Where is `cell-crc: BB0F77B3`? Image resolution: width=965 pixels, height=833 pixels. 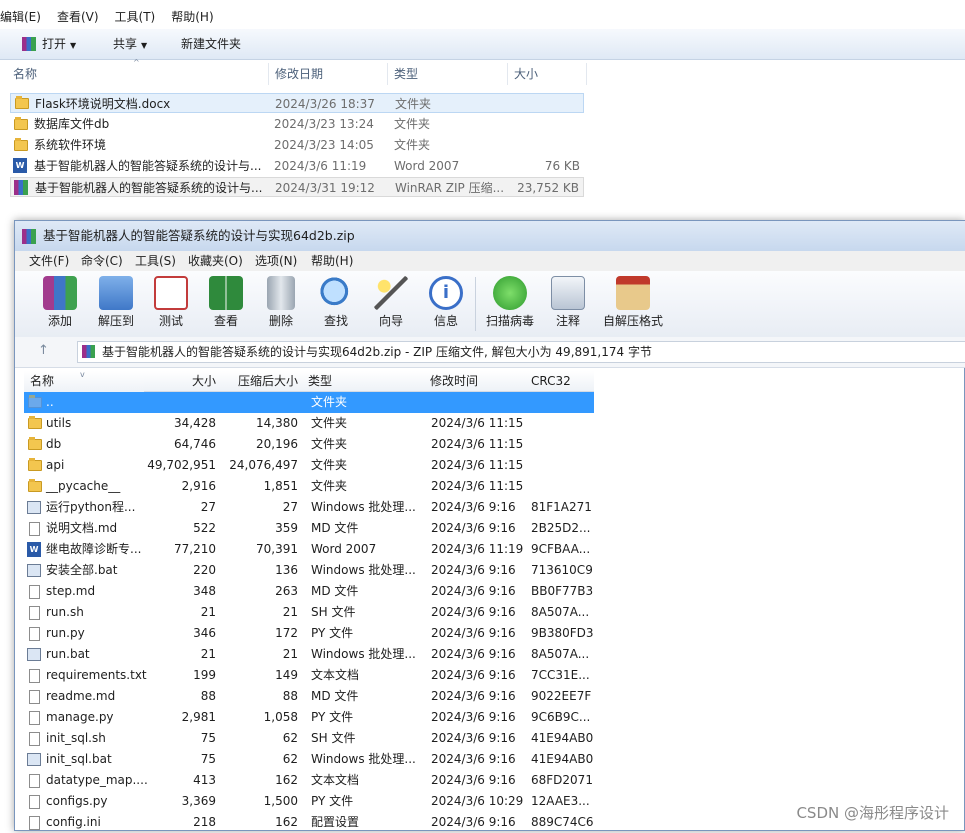 cell-crc: BB0F77B3 is located at coordinates (562, 591).